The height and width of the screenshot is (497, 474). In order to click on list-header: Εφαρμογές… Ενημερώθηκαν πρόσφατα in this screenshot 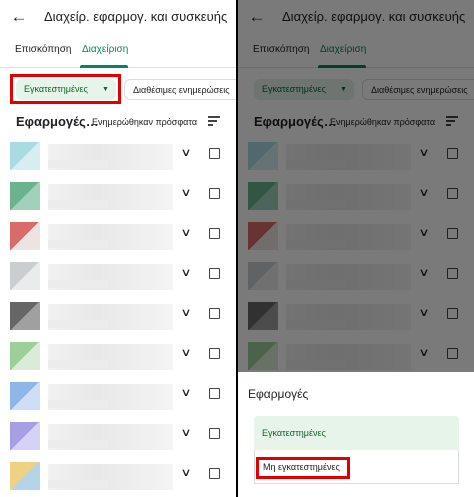, I will do `click(118, 122)`.